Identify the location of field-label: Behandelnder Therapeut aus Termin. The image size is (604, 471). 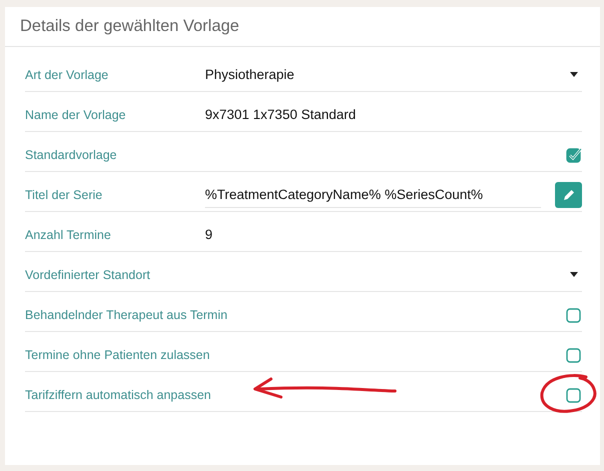
(126, 314).